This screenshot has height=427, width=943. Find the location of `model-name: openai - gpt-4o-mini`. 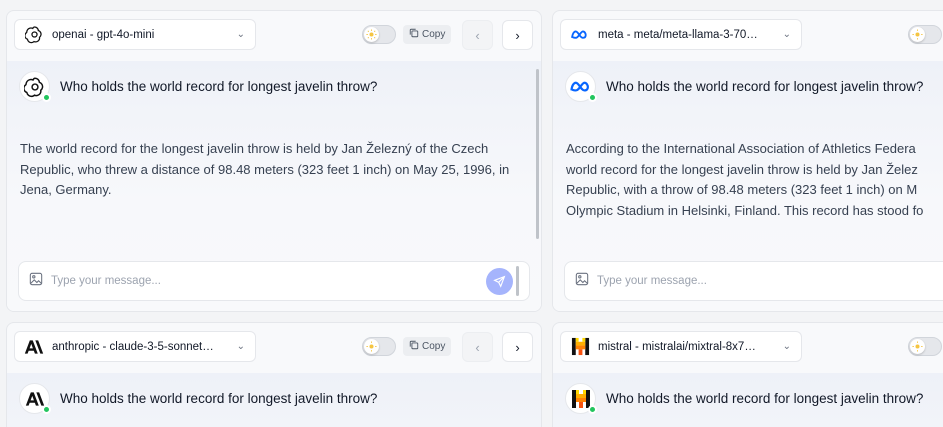

model-name: openai - gpt-4o-mini is located at coordinates (103, 34).